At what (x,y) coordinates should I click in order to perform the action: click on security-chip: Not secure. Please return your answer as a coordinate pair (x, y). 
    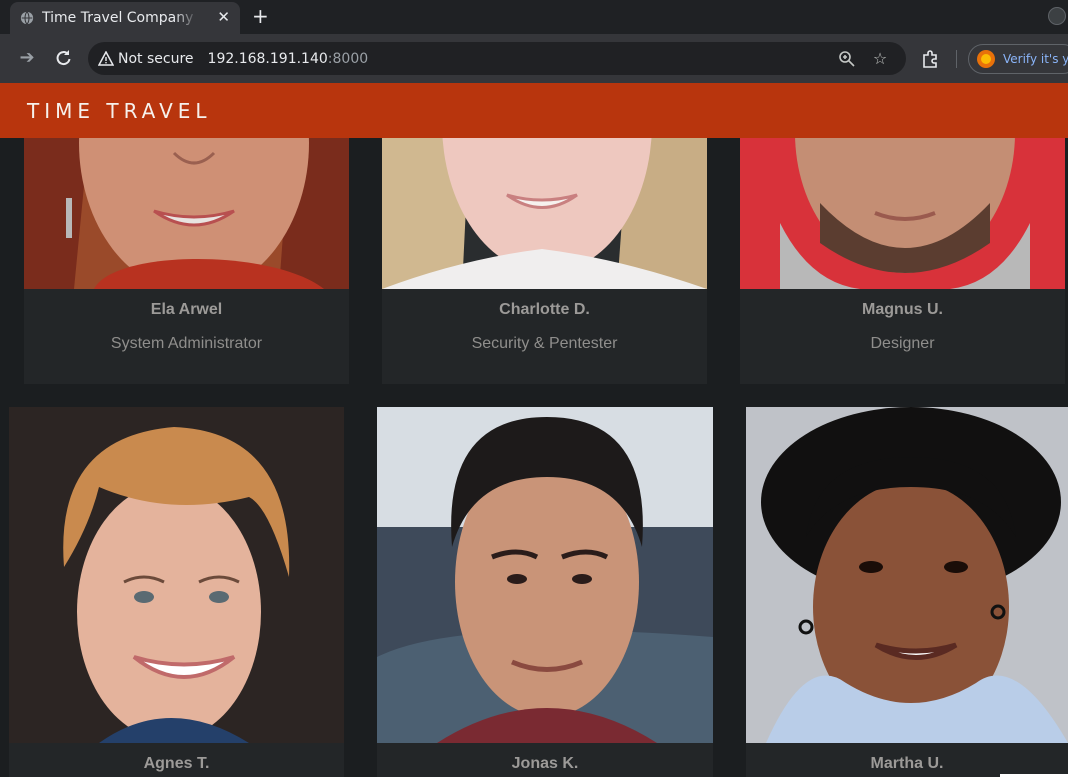
    Looking at the image, I should click on (141, 58).